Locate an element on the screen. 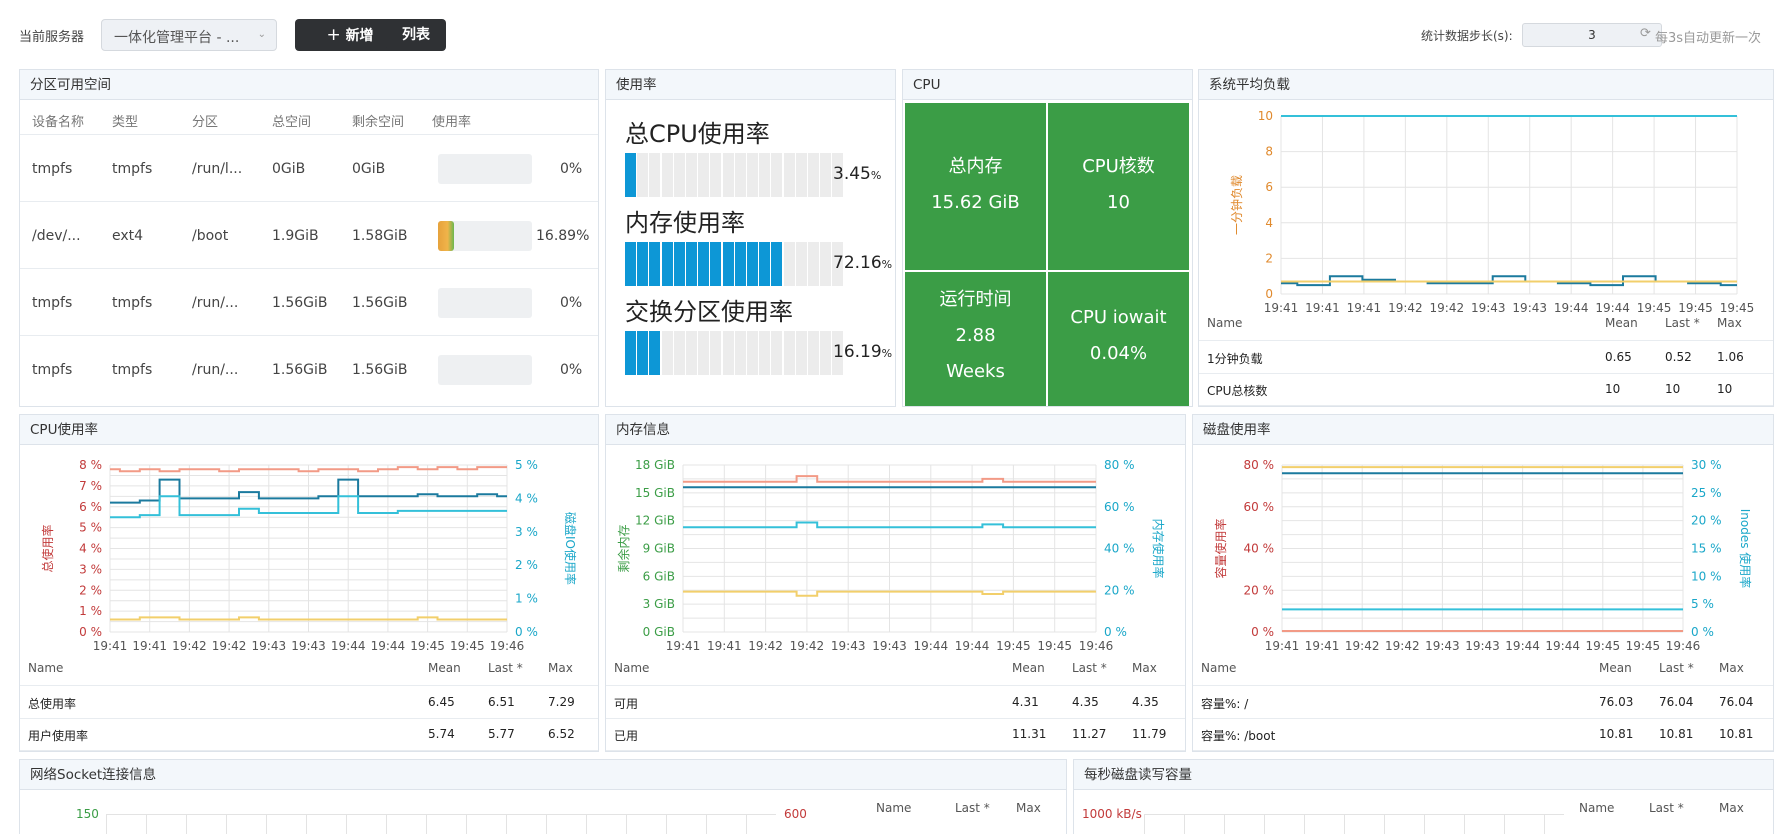  legend-header: Name is located at coordinates (632, 668).